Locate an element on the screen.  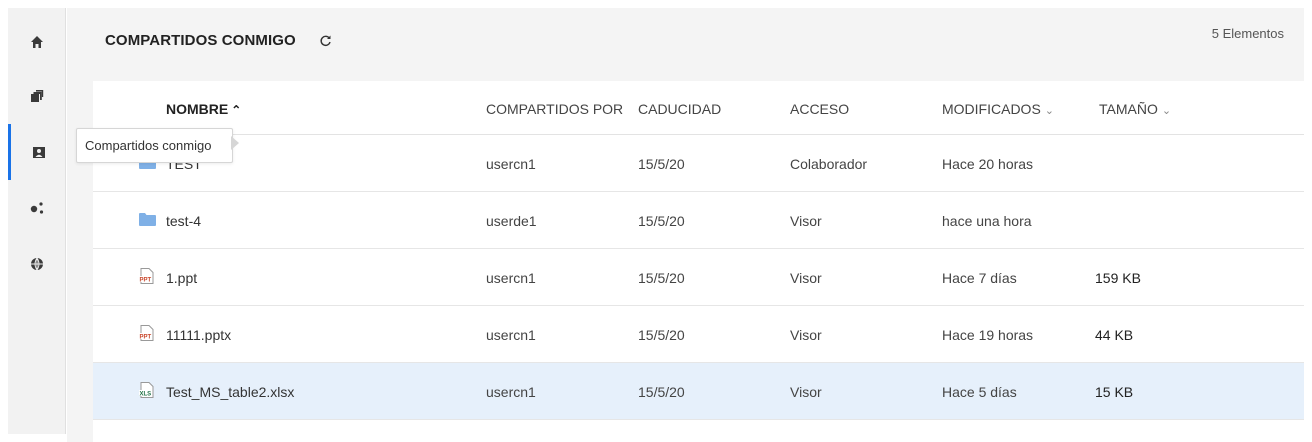
table-row: test-4 userde1 15/5/20 Visor hace una hora is located at coordinates (698, 220).